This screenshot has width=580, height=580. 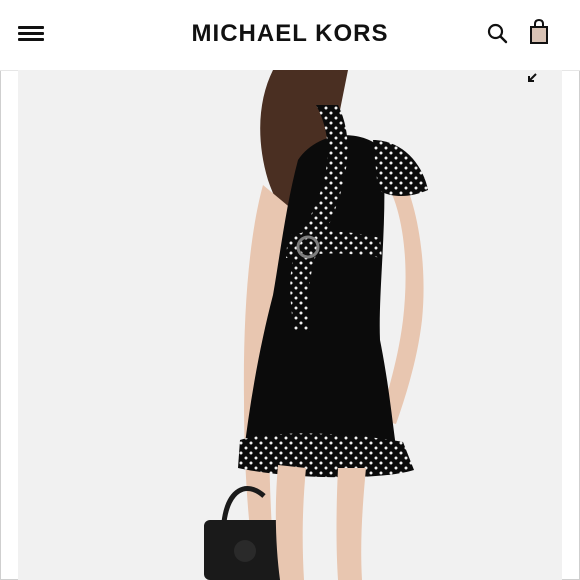 I want to click on shopping-bag-icon, so click(x=539, y=32).